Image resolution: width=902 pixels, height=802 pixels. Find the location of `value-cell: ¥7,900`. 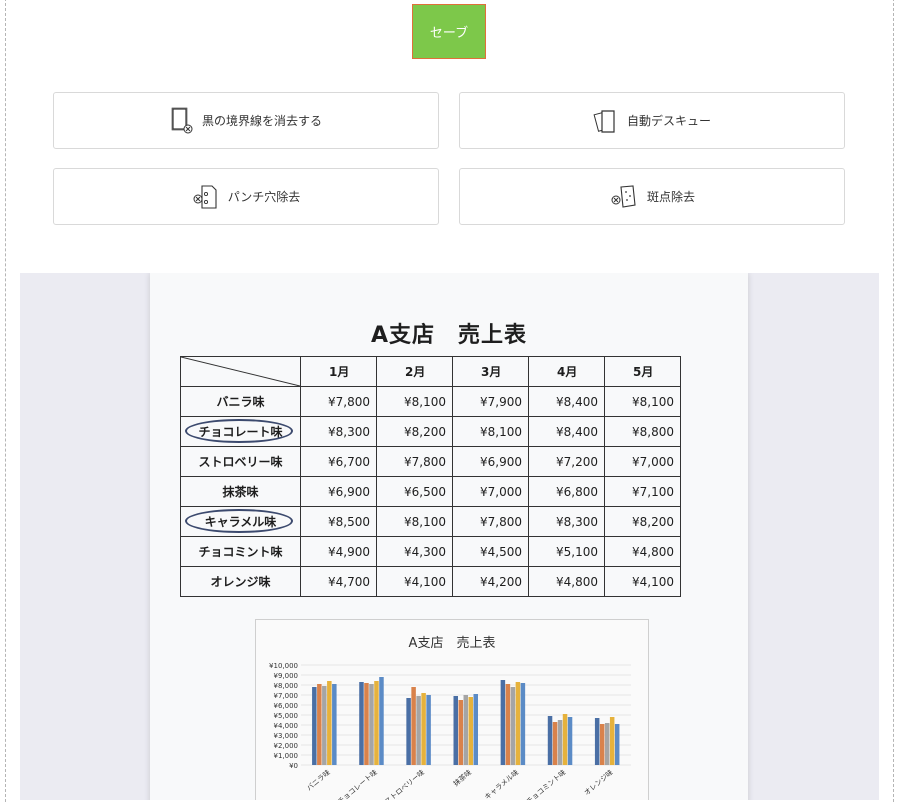

value-cell: ¥7,900 is located at coordinates (490, 401).